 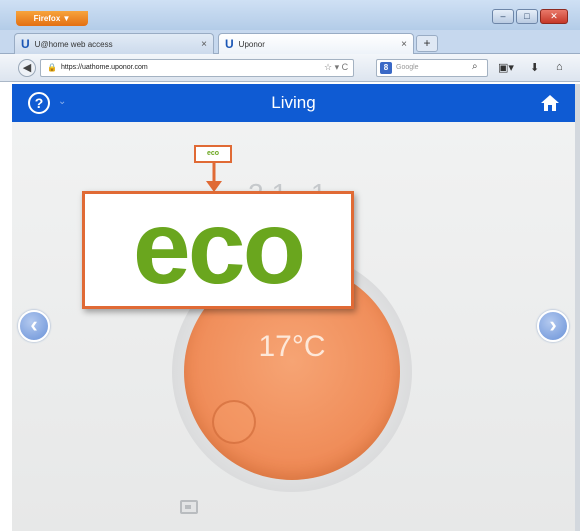 What do you see at coordinates (52, 18) in the screenshot?
I see `firefox-menu-button: Firefox ▼` at bounding box center [52, 18].